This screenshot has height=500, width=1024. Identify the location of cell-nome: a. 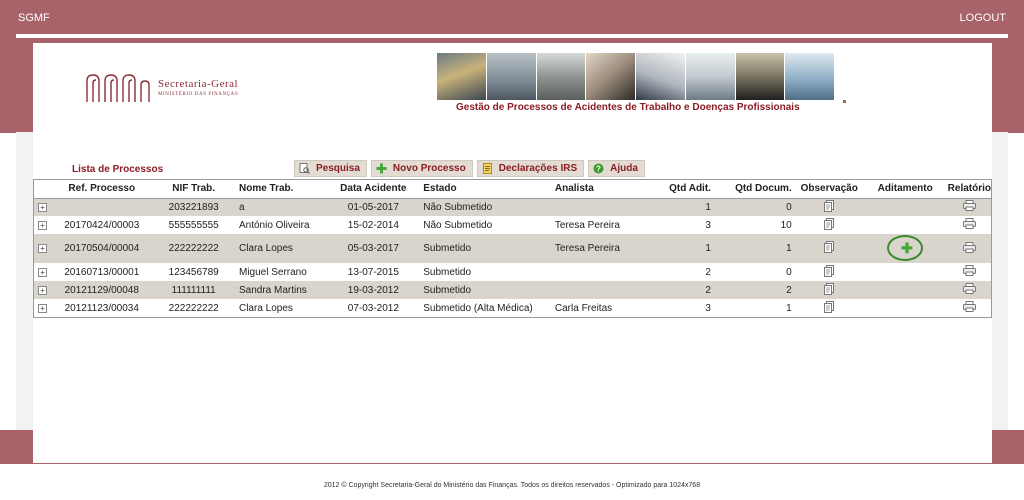
(281, 207).